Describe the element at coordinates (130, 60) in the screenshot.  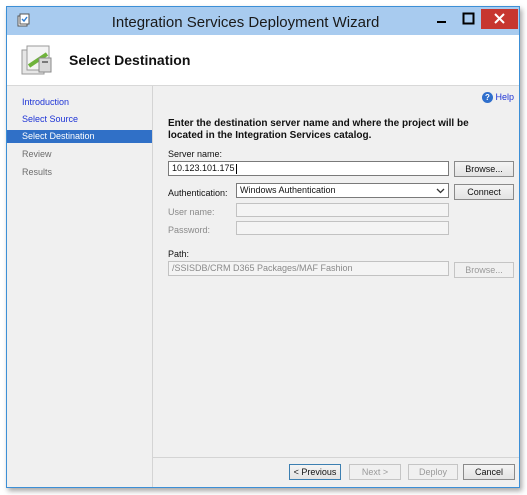
I see `page-title: Select Destination` at that location.